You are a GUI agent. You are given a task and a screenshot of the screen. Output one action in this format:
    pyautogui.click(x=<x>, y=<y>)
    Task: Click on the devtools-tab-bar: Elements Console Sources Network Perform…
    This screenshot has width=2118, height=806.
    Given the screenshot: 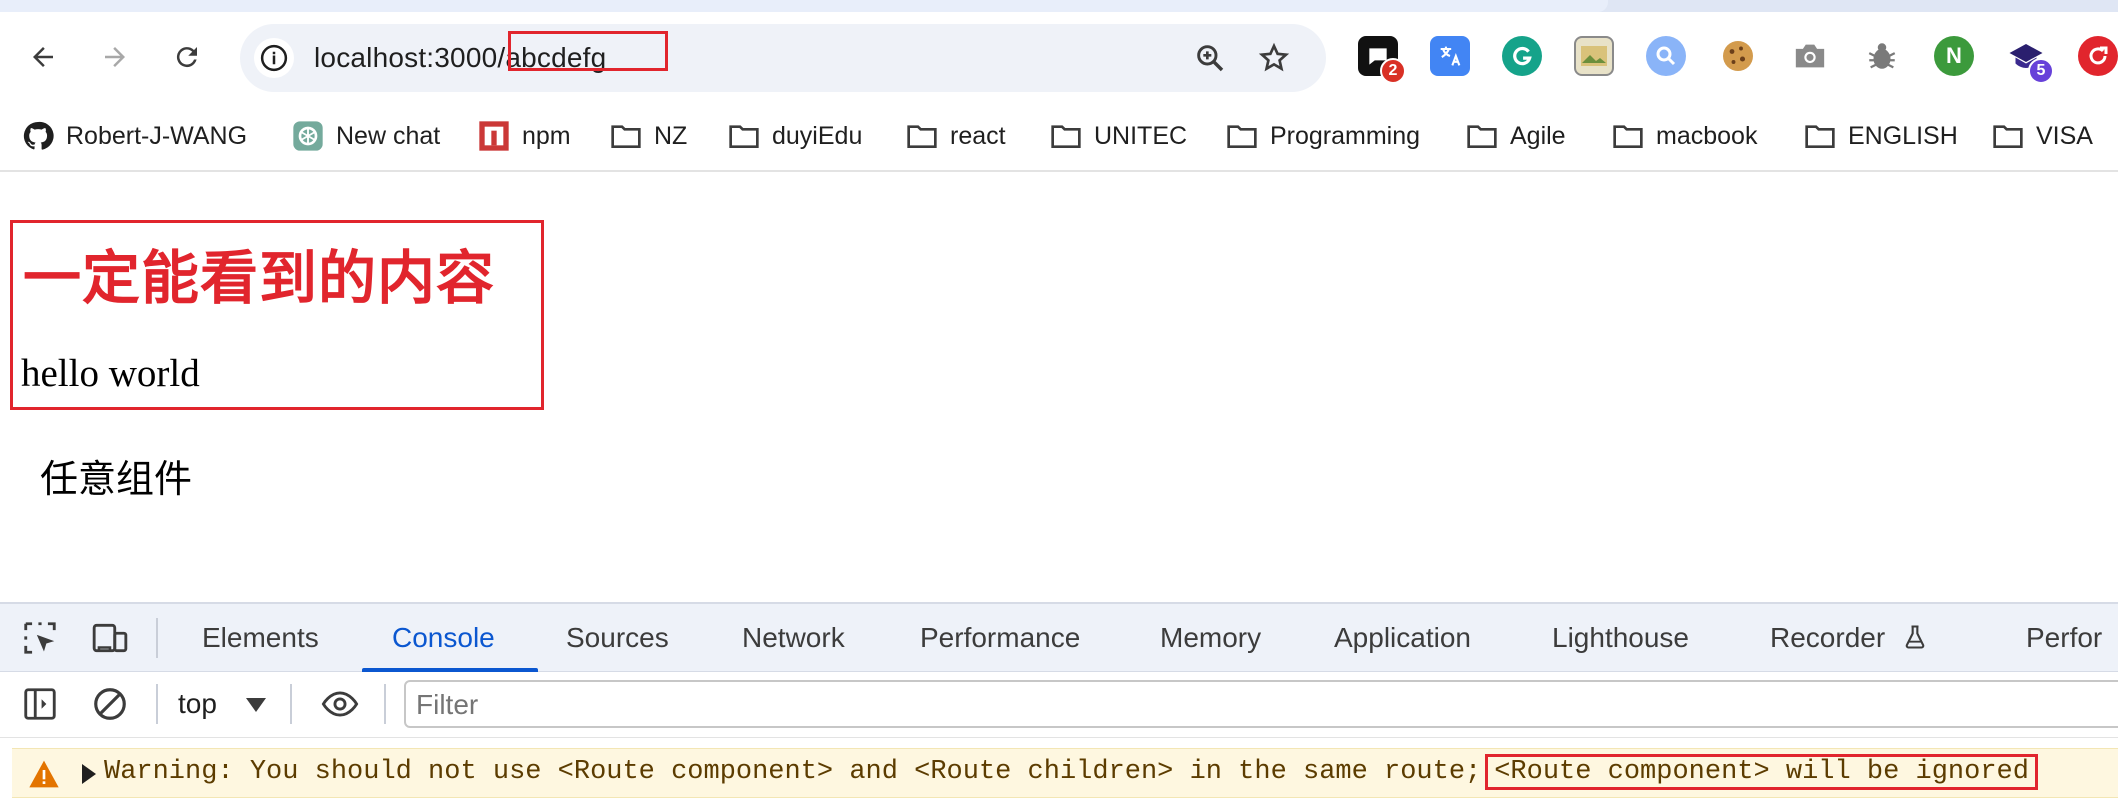 What is the action you would take?
    pyautogui.click(x=1059, y=638)
    